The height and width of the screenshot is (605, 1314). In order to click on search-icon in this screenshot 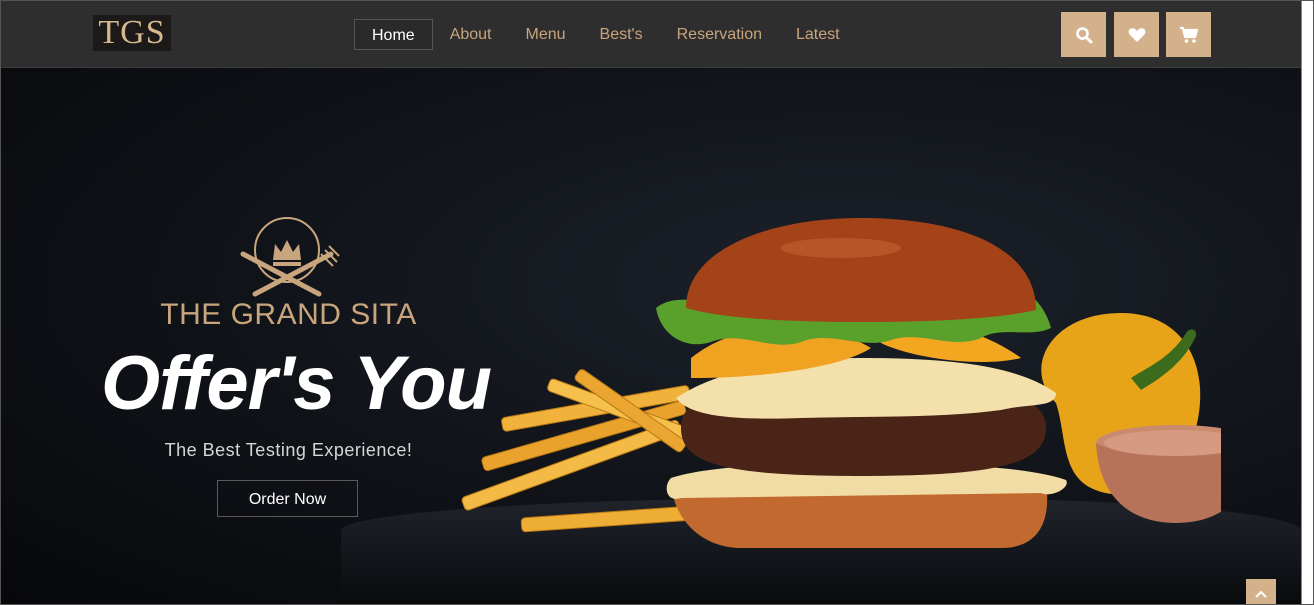, I will do `click(1083, 34)`.